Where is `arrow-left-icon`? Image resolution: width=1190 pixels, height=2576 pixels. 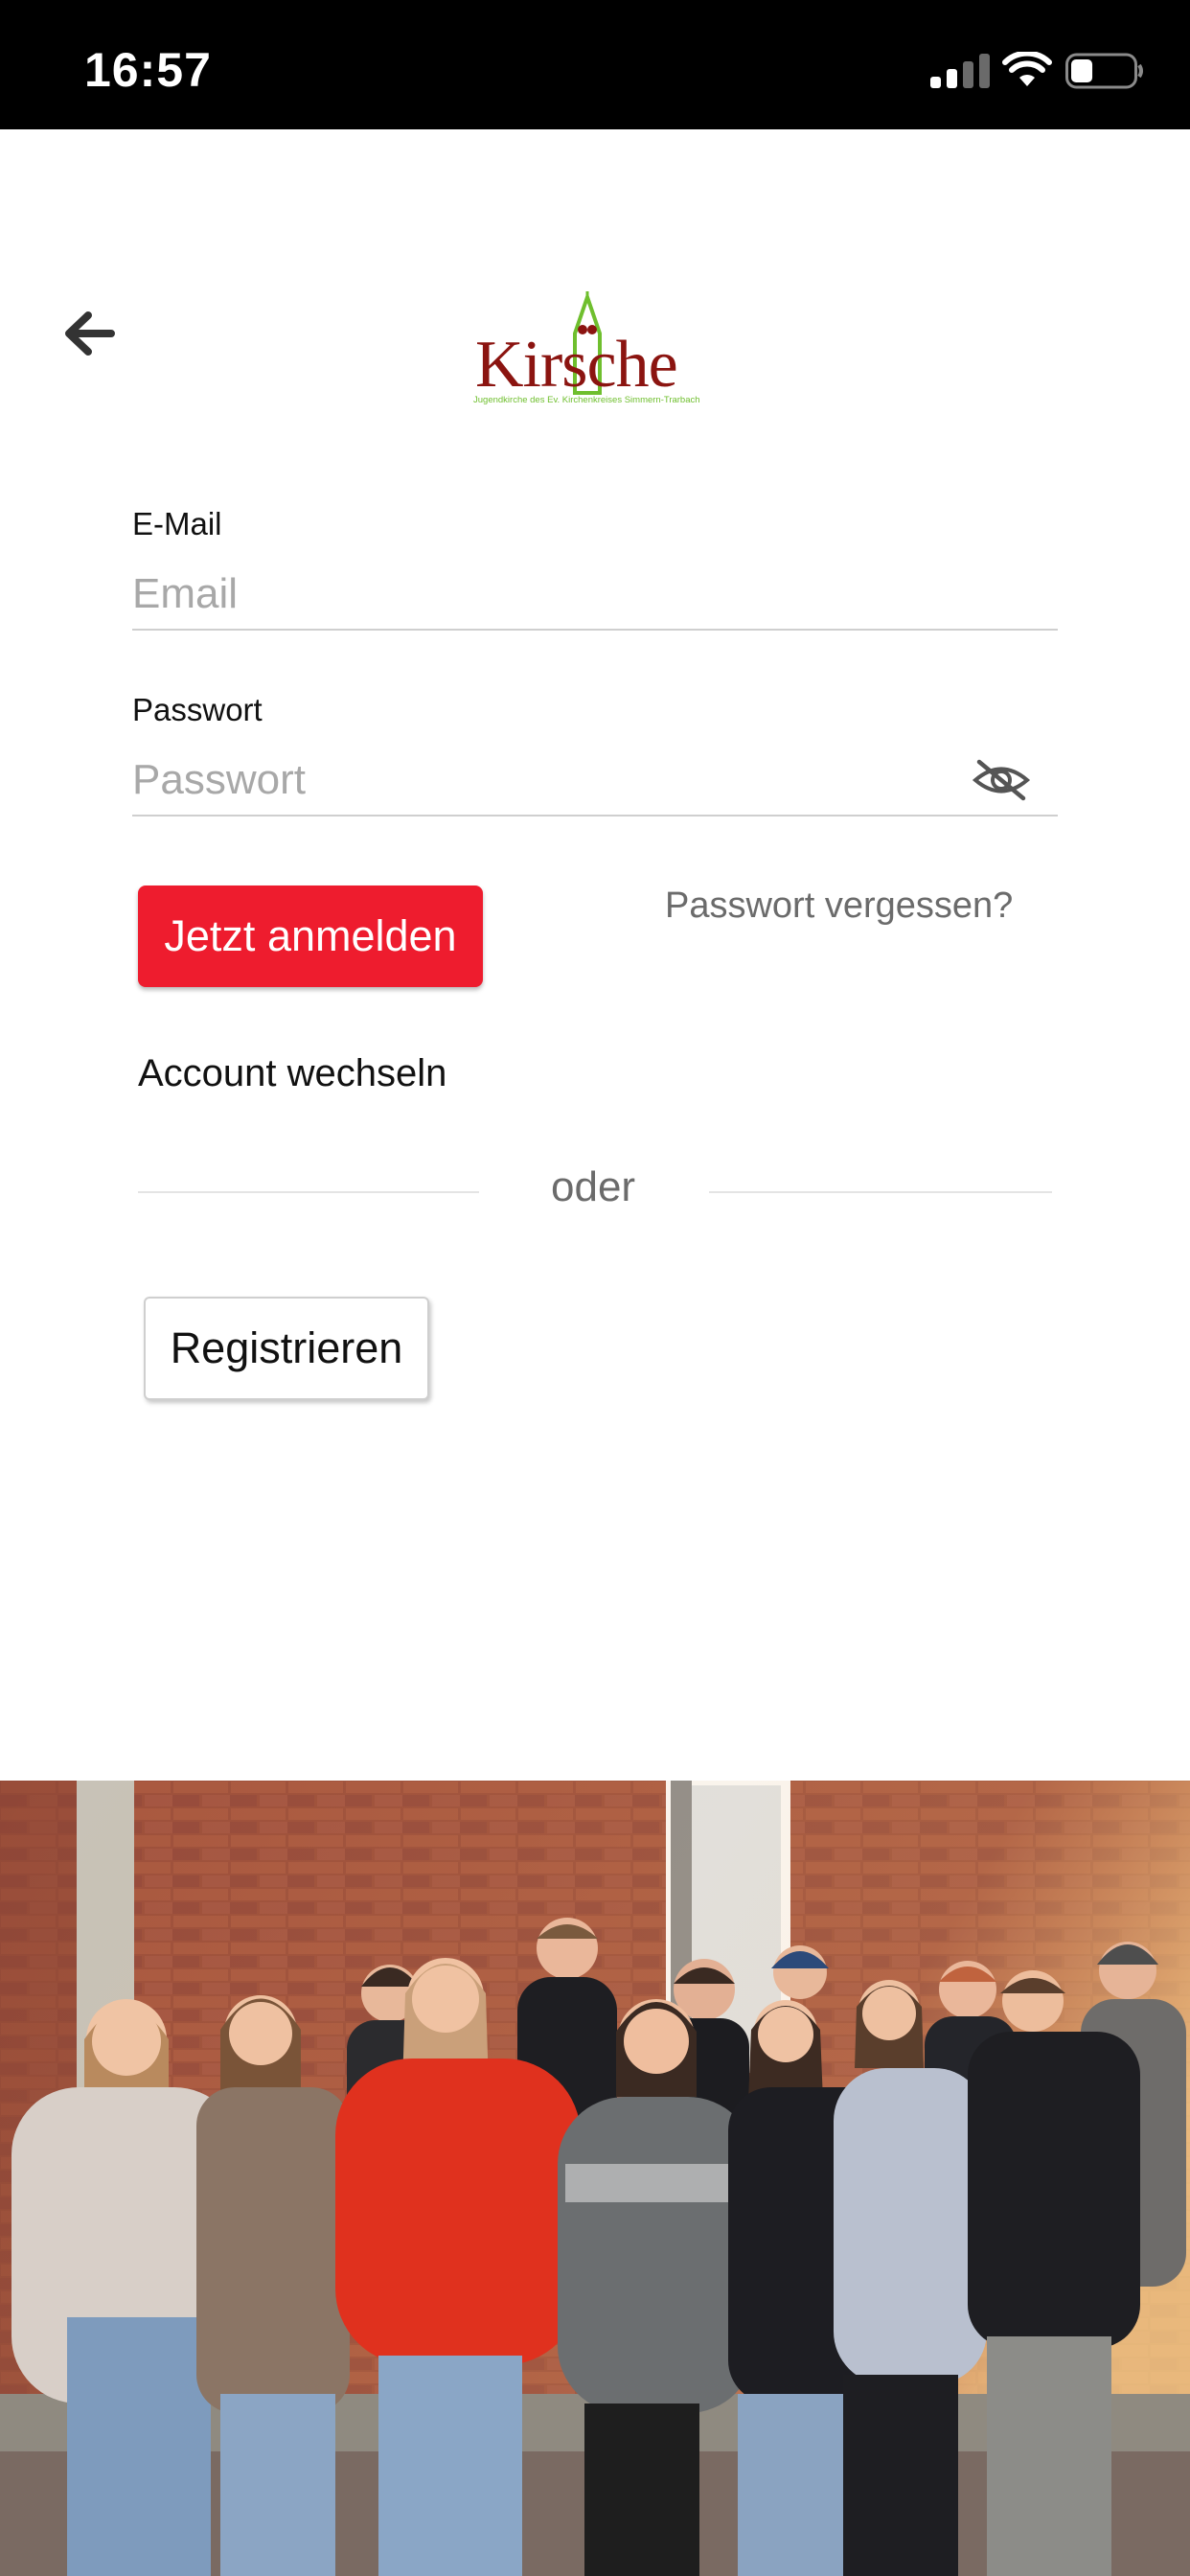 arrow-left-icon is located at coordinates (90, 333).